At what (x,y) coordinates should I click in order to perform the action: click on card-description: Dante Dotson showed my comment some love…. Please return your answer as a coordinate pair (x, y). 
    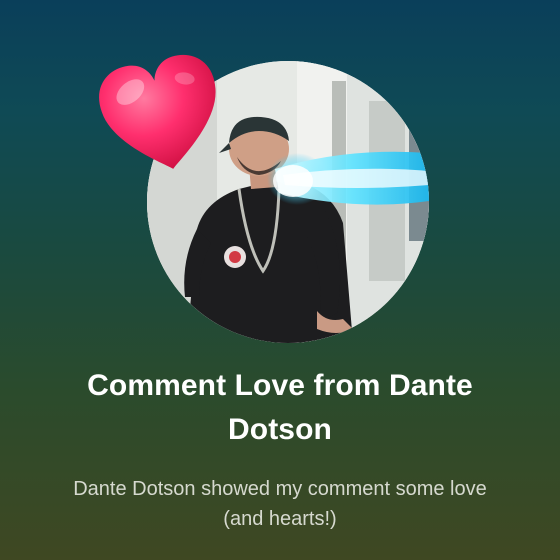
    Looking at the image, I should click on (280, 504).